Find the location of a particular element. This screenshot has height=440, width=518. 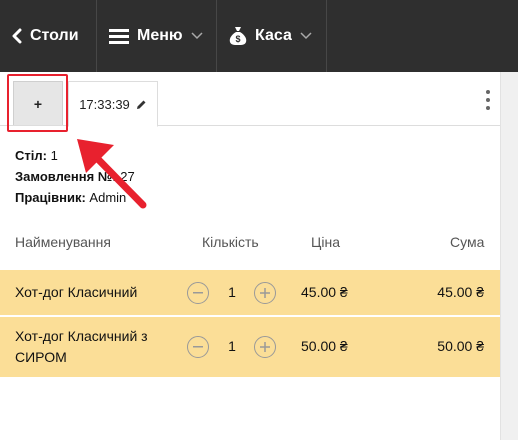

money-bag-icon: $ is located at coordinates (238, 36).